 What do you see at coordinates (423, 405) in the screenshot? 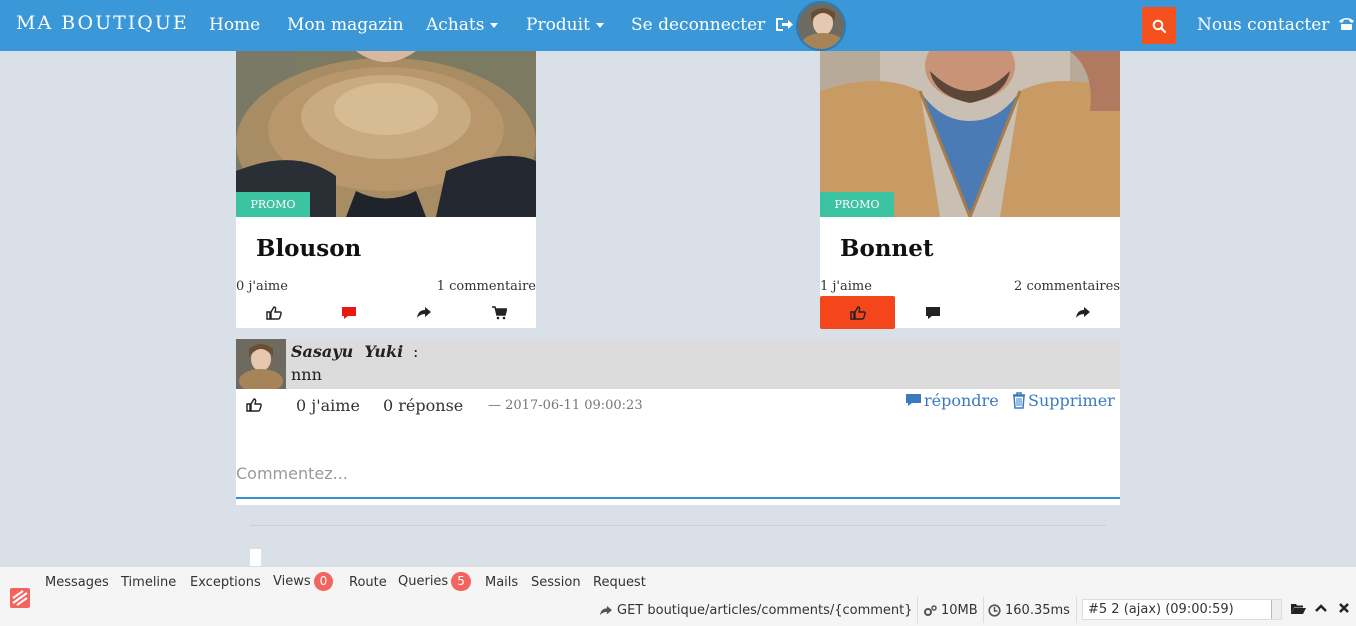
I see `comment-replies: 0 réponse` at bounding box center [423, 405].